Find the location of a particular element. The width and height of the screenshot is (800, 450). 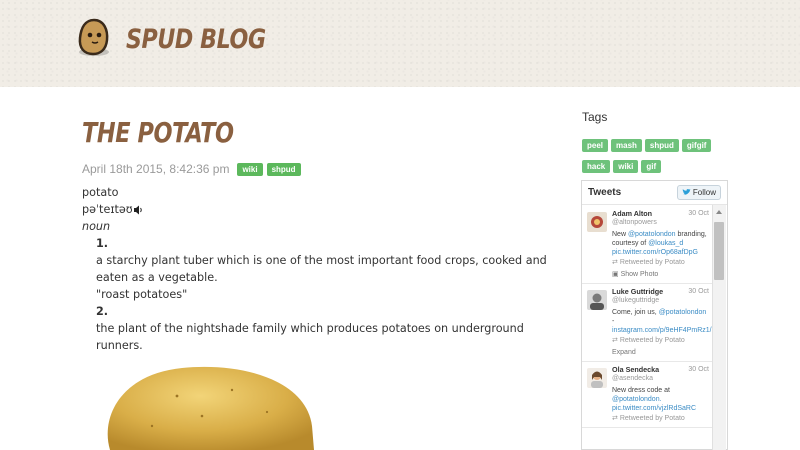

tag-peel: peel is located at coordinates (595, 145).